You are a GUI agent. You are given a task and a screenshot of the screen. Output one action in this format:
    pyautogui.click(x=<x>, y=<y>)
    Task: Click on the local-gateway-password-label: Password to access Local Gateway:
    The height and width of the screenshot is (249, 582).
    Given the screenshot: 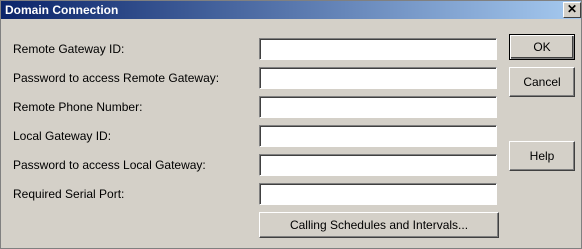 What is the action you would take?
    pyautogui.click(x=109, y=165)
    